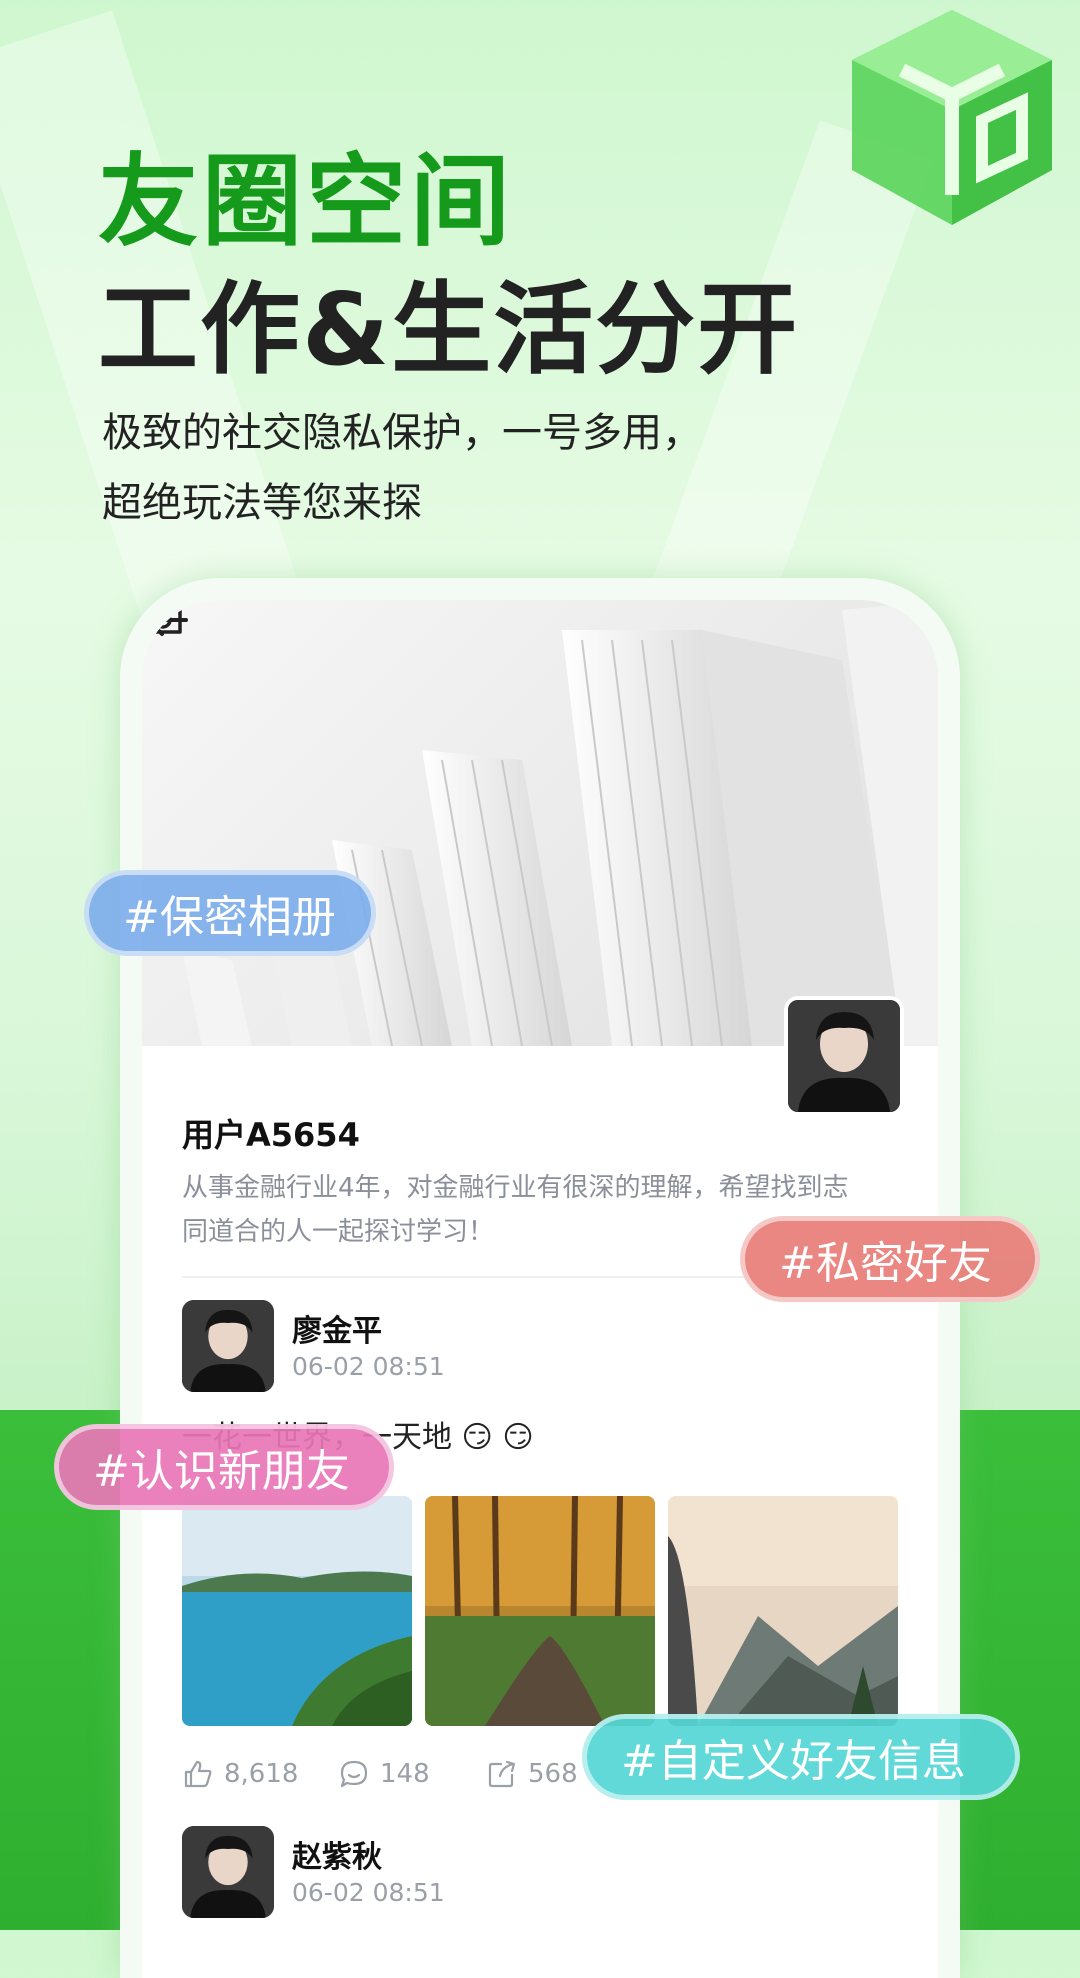 The width and height of the screenshot is (1080, 1978). Describe the element at coordinates (163, 618) in the screenshot. I see `camera-icon` at that location.